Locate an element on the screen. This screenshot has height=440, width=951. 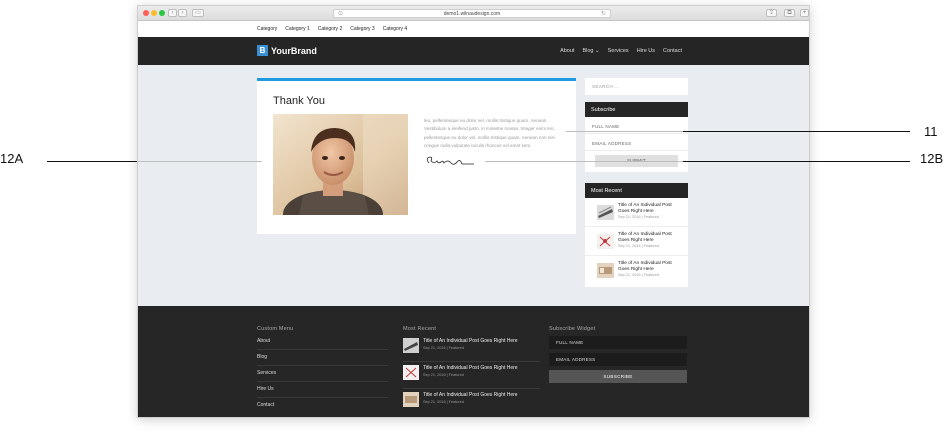
forward-button: › is located at coordinates (182, 13).